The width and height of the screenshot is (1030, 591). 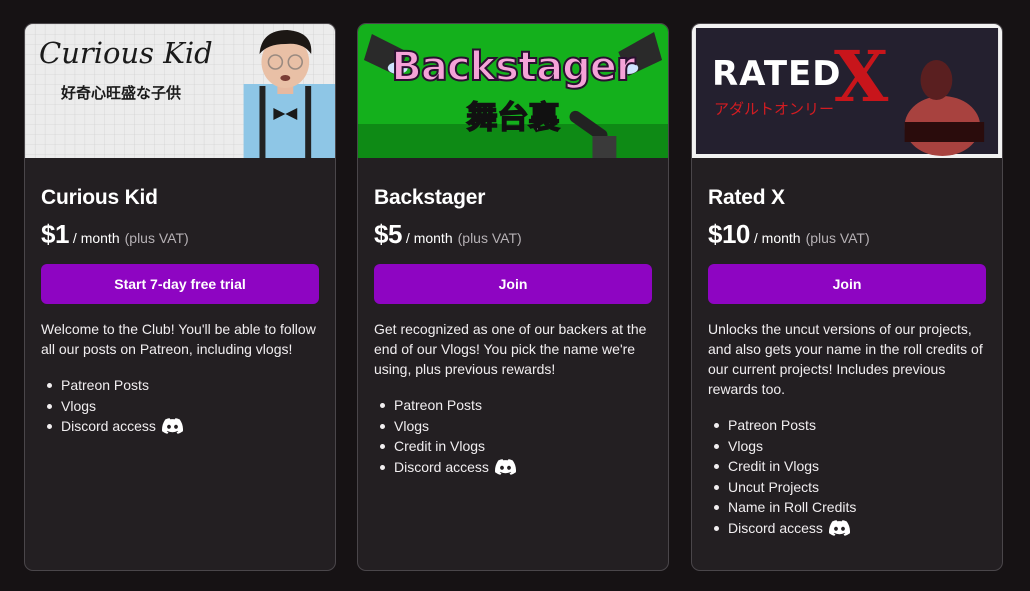 I want to click on banner-title: Curious Kid, so click(x=126, y=53).